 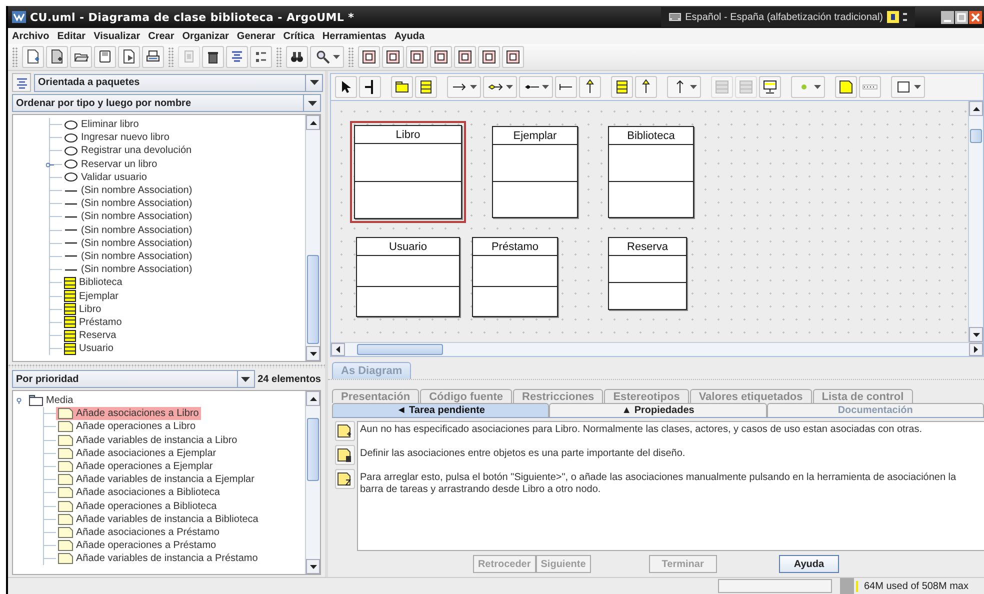 What do you see at coordinates (105, 177) in the screenshot?
I see `tree-item: Validar usuario` at bounding box center [105, 177].